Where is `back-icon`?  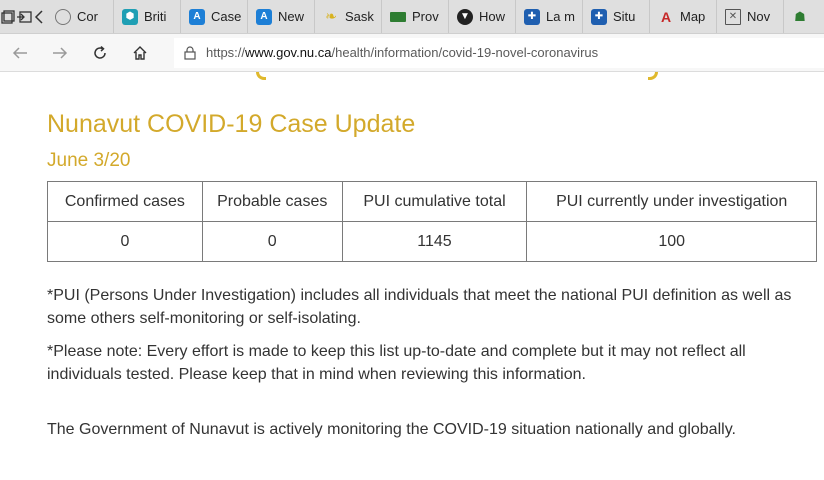
back-icon is located at coordinates (20, 53).